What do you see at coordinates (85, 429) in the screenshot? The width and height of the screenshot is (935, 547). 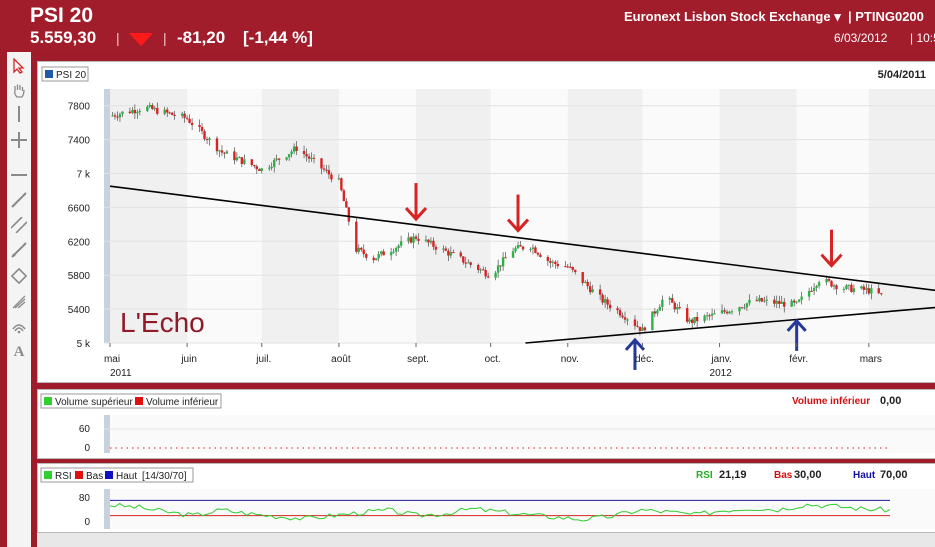 I see `volume-tick-label: 60` at bounding box center [85, 429].